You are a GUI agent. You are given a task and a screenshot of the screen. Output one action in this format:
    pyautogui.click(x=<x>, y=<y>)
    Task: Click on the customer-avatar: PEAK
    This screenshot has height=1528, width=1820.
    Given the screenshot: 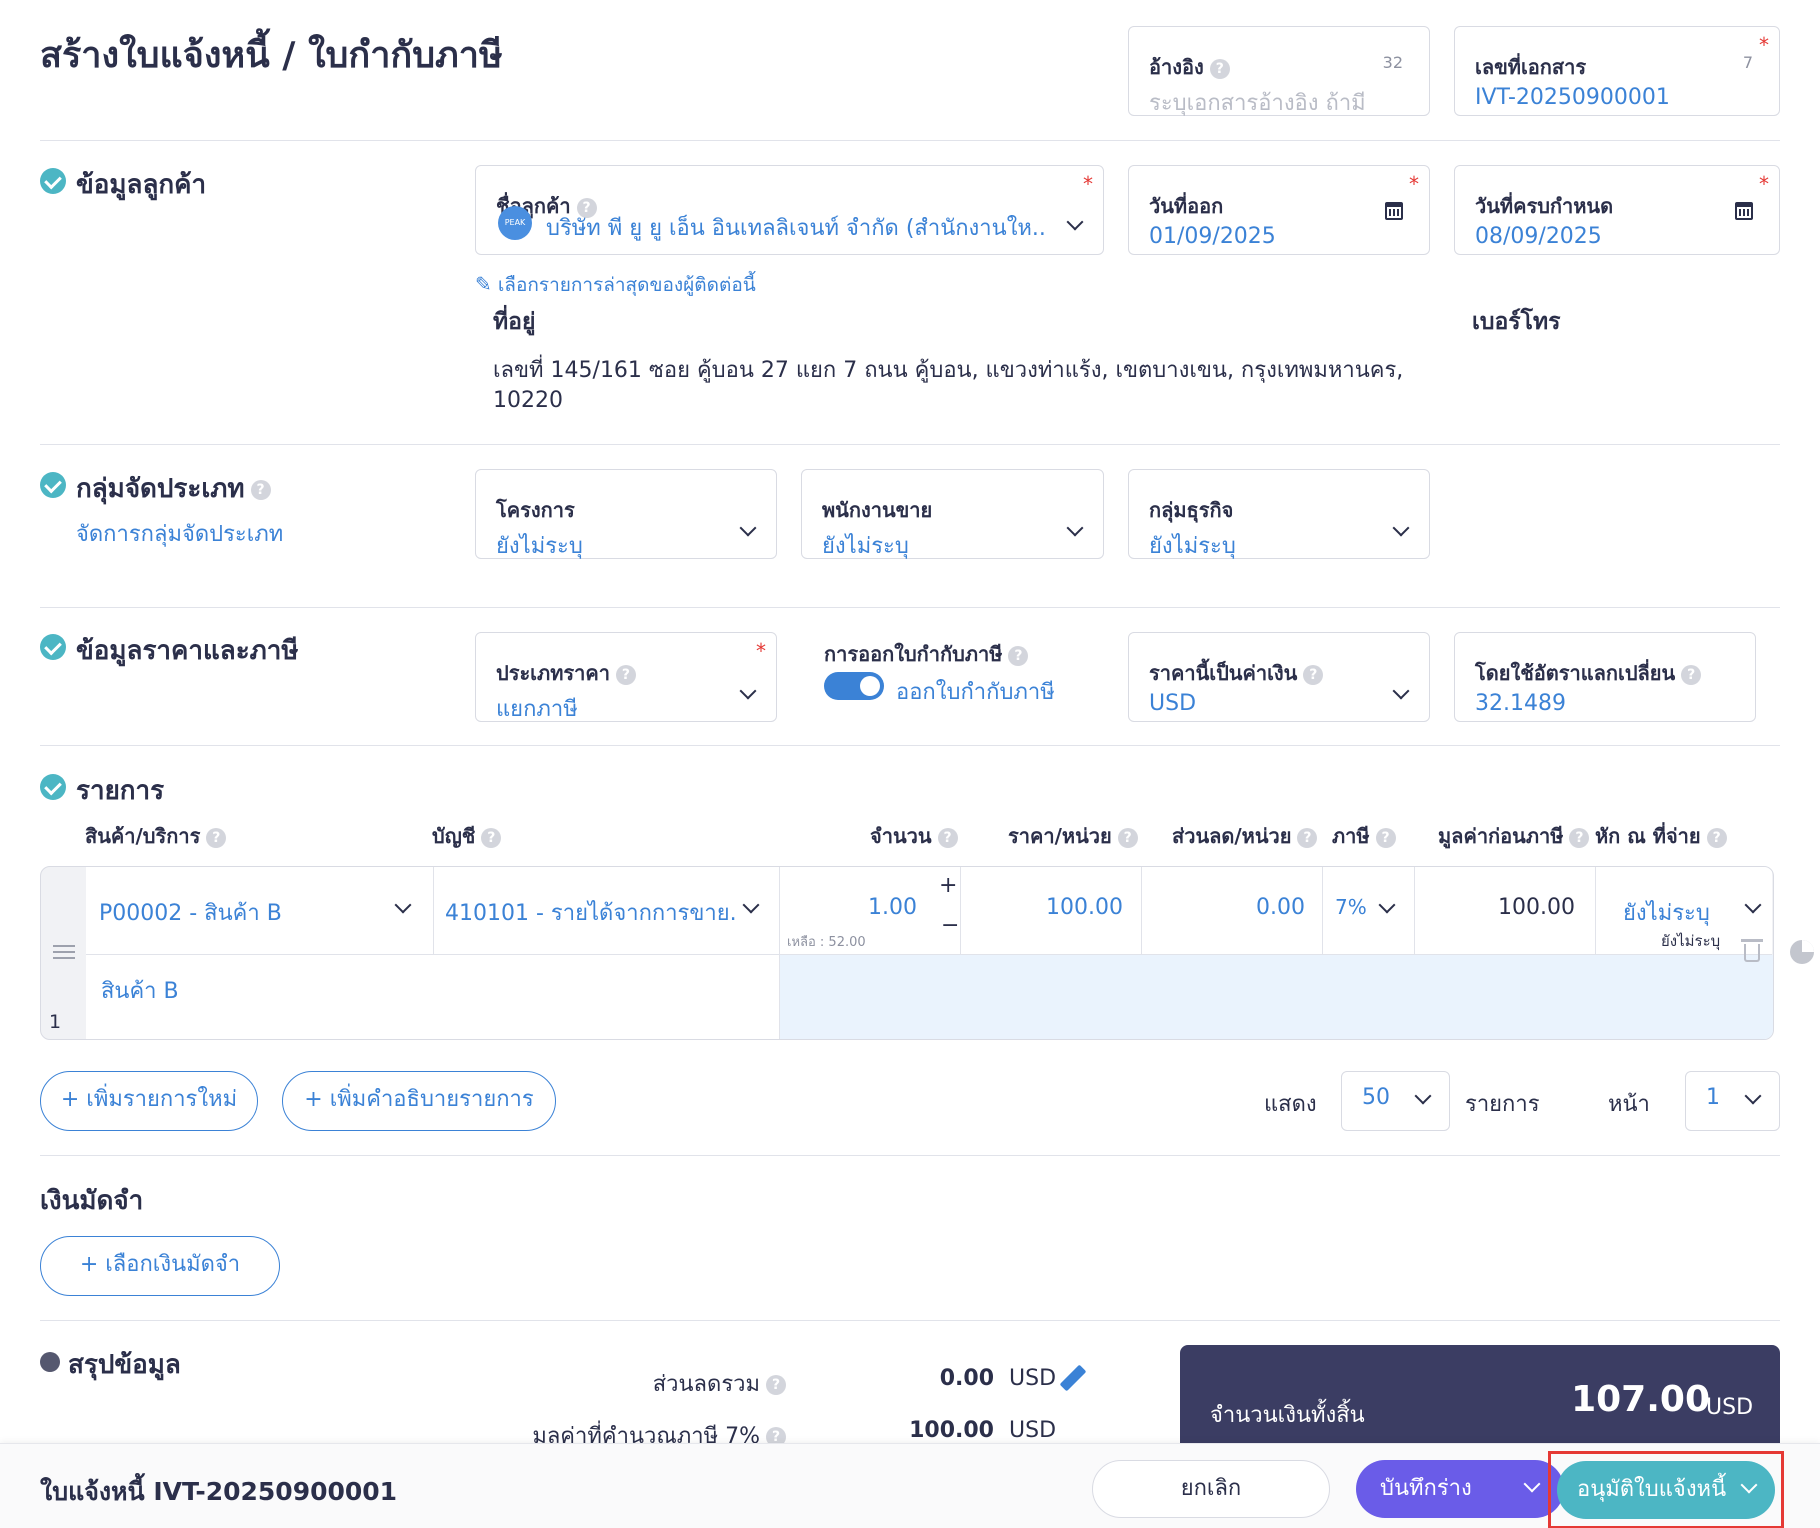 What is the action you would take?
    pyautogui.click(x=515, y=223)
    